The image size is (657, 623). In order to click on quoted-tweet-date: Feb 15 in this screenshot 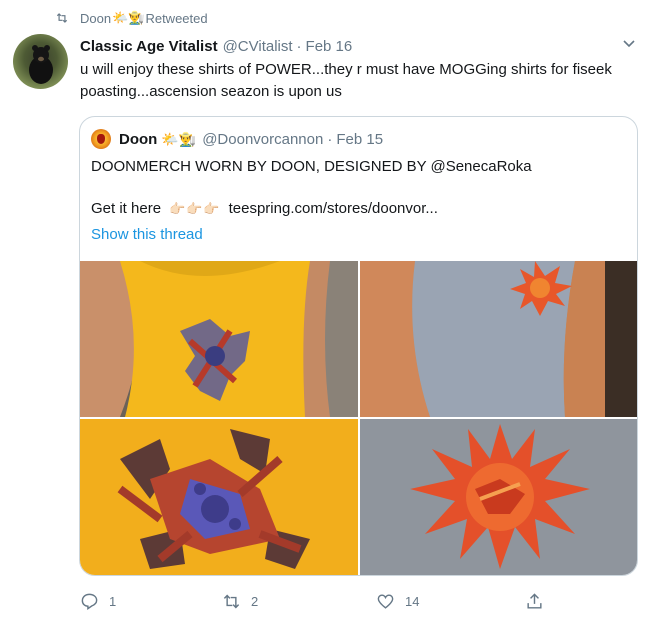, I will do `click(359, 139)`.